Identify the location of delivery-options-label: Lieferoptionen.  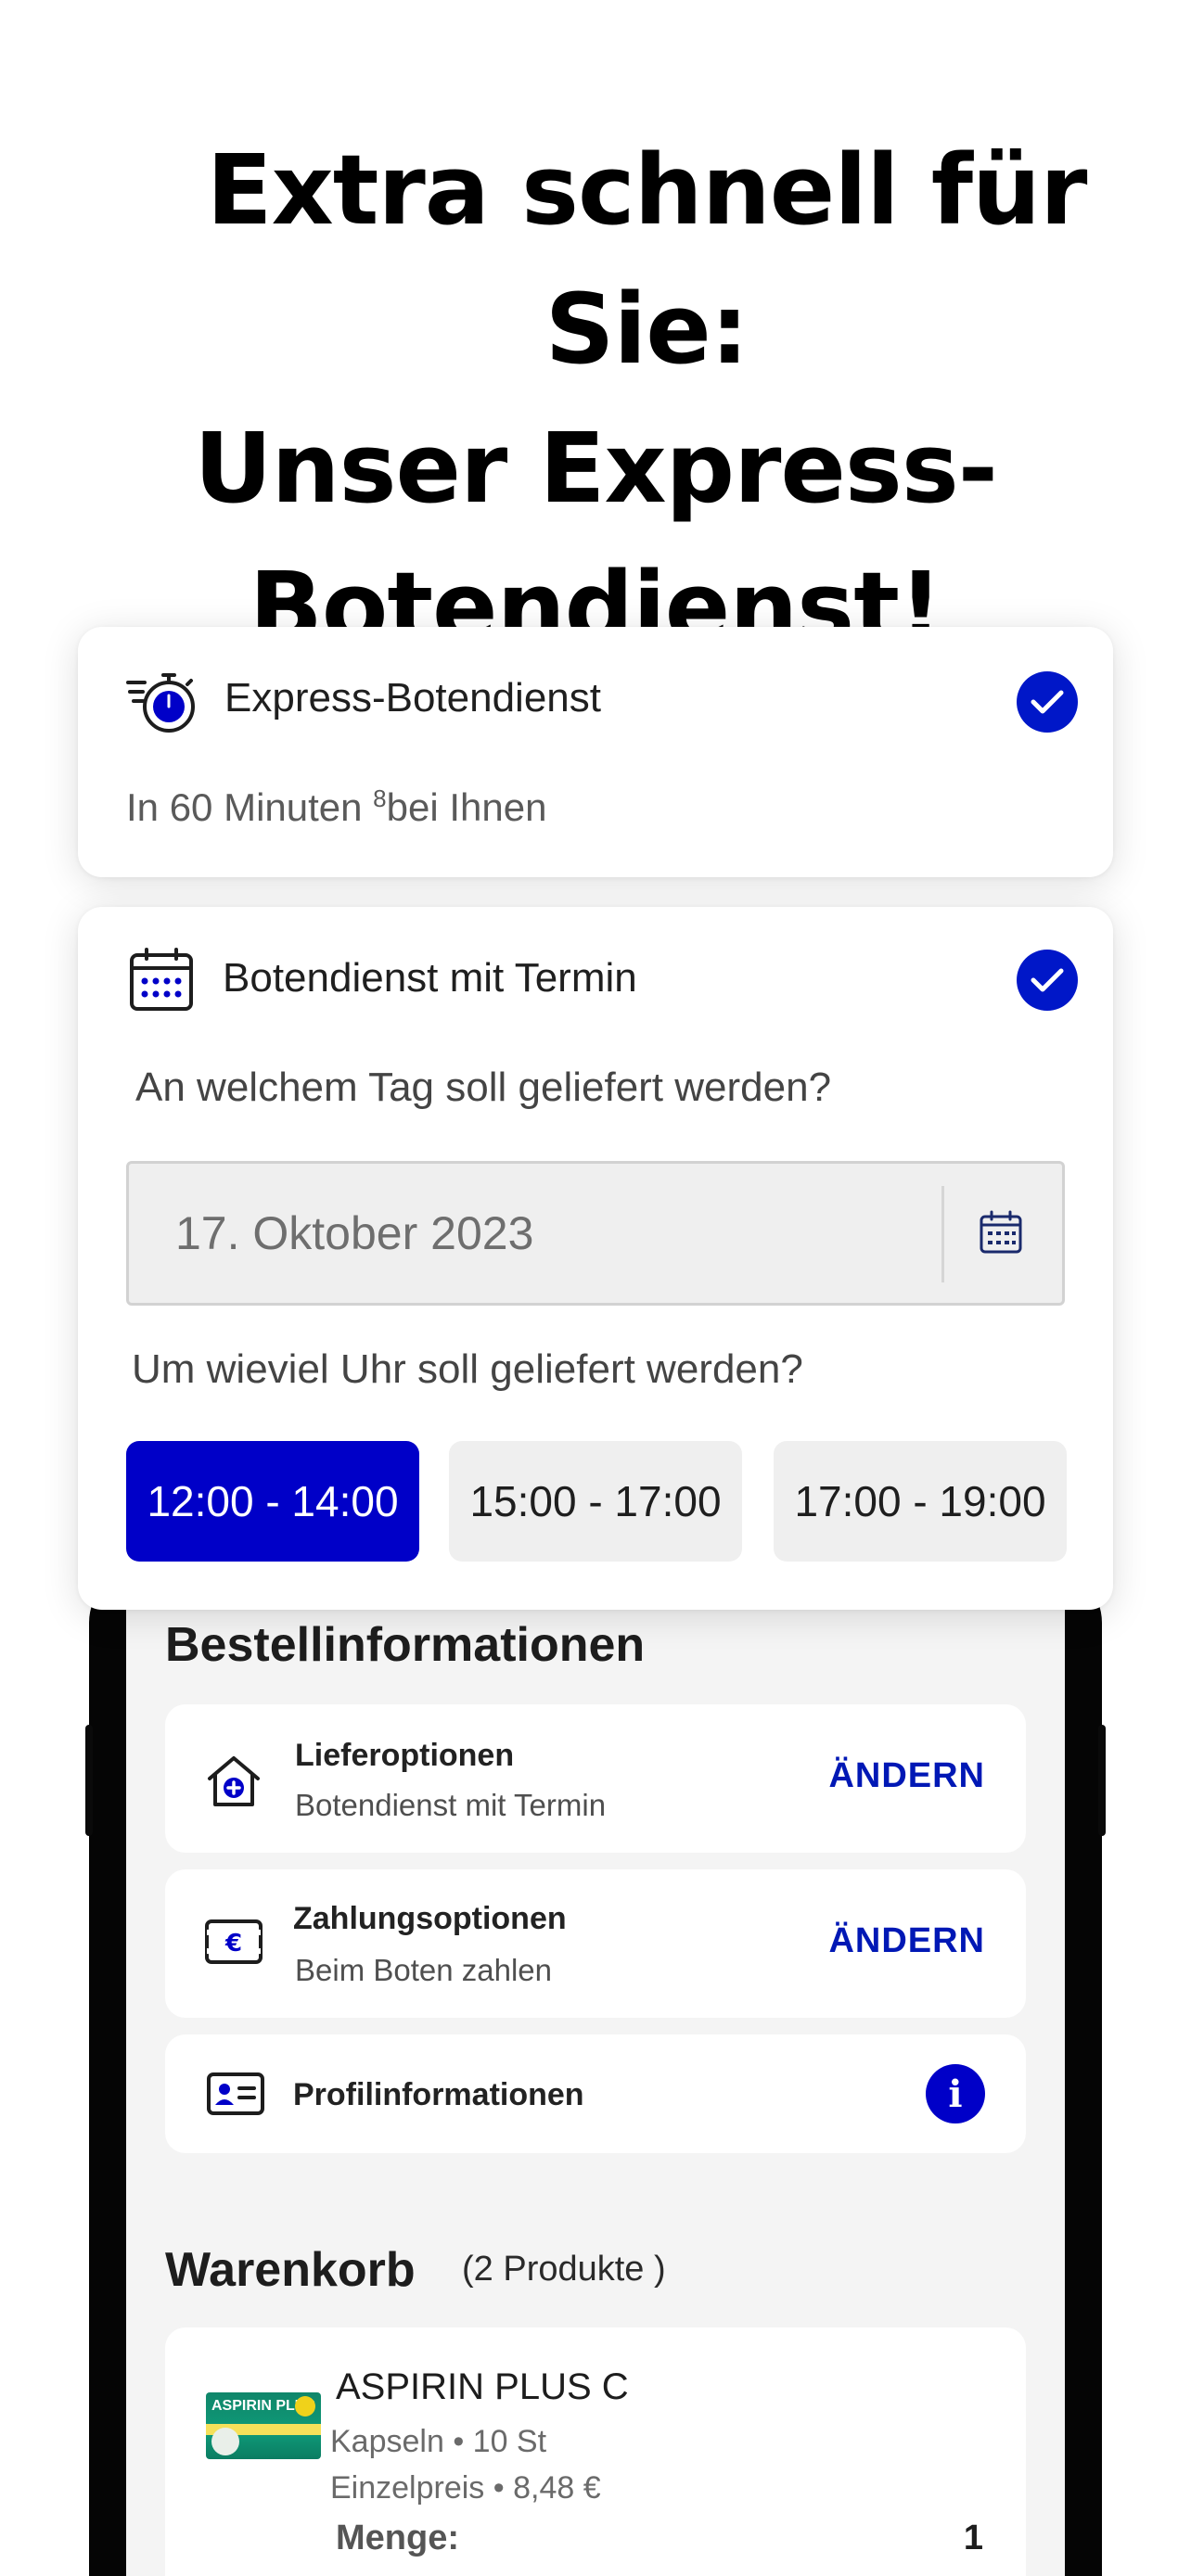
(405, 1755).